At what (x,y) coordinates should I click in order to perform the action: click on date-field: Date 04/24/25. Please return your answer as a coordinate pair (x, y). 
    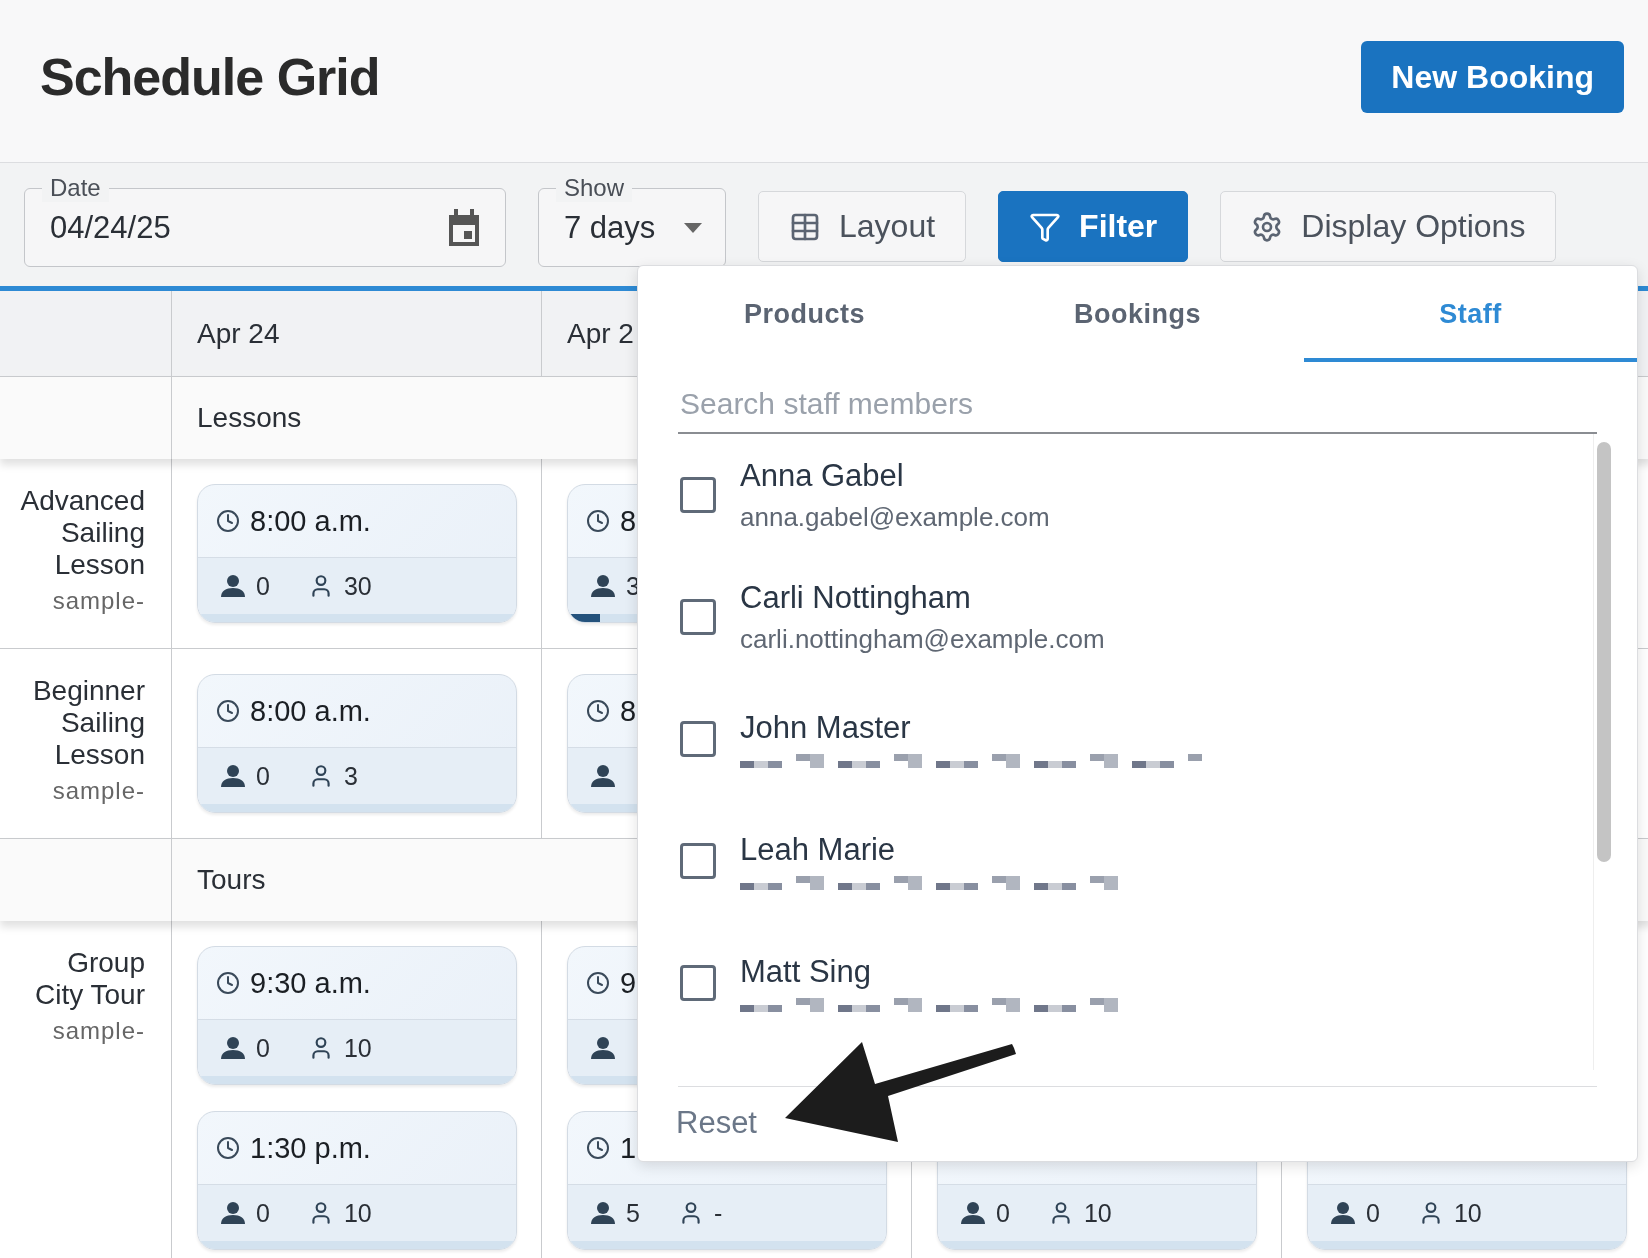
    Looking at the image, I should click on (265, 220).